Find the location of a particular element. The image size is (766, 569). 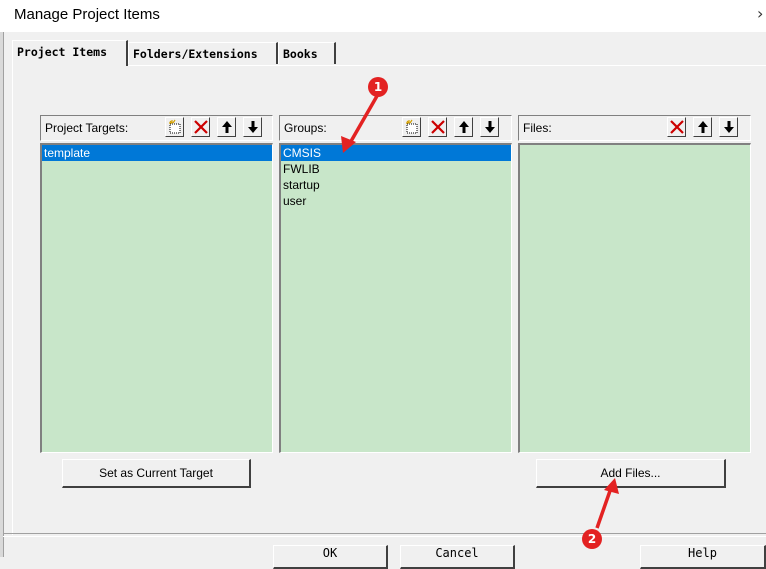

move-target-down-button is located at coordinates (252, 127).